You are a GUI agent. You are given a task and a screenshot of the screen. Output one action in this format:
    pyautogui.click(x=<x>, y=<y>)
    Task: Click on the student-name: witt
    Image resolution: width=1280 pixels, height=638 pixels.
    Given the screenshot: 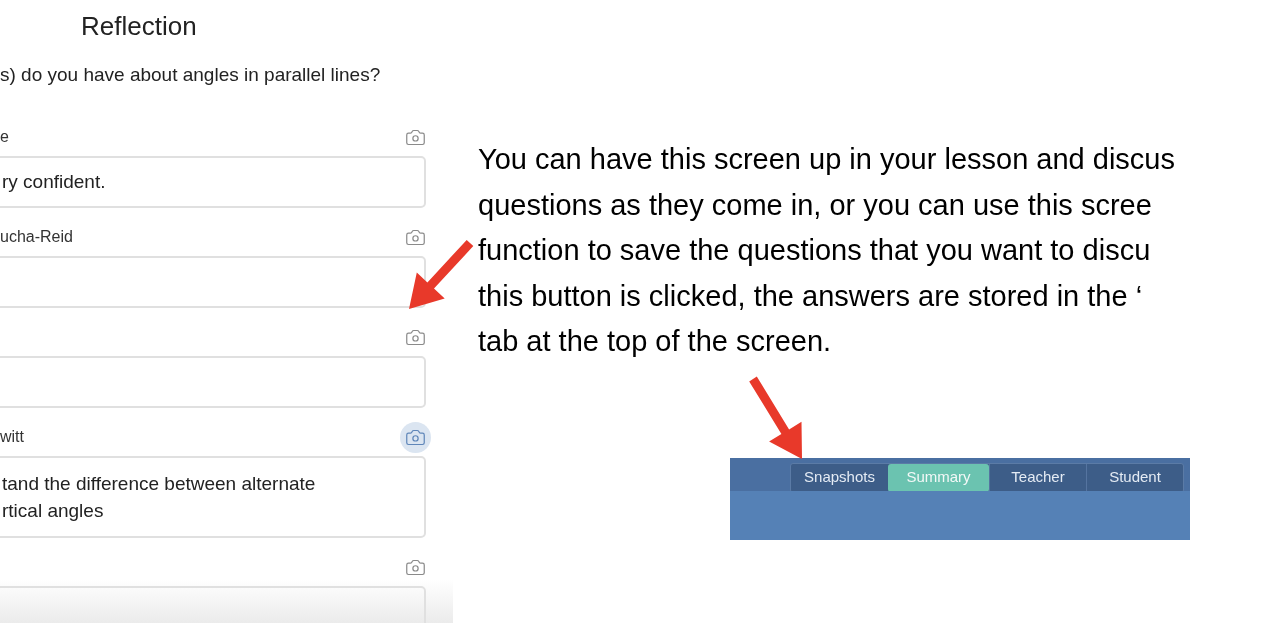 What is the action you would take?
    pyautogui.click(x=12, y=437)
    